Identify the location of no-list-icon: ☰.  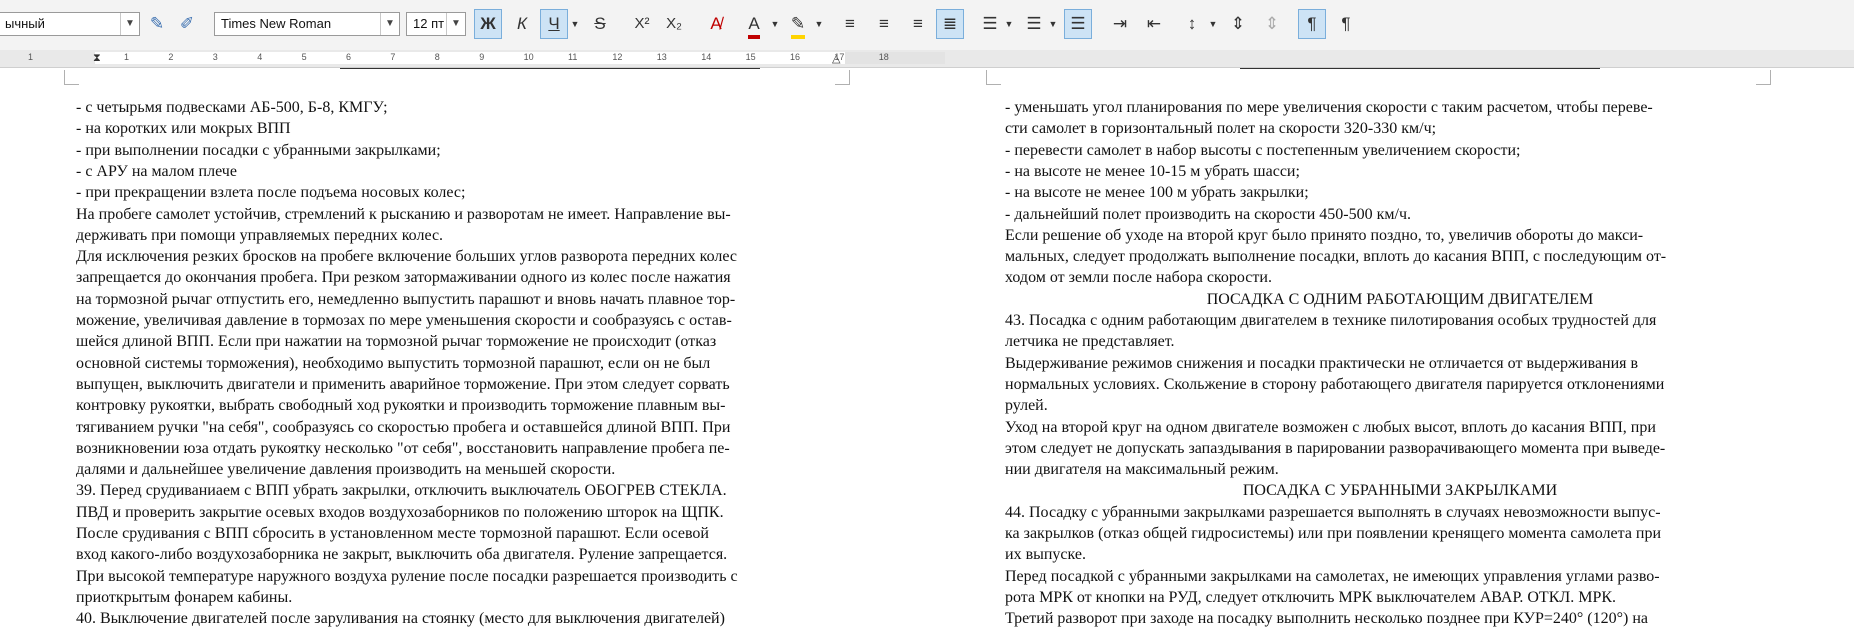
(1078, 24).